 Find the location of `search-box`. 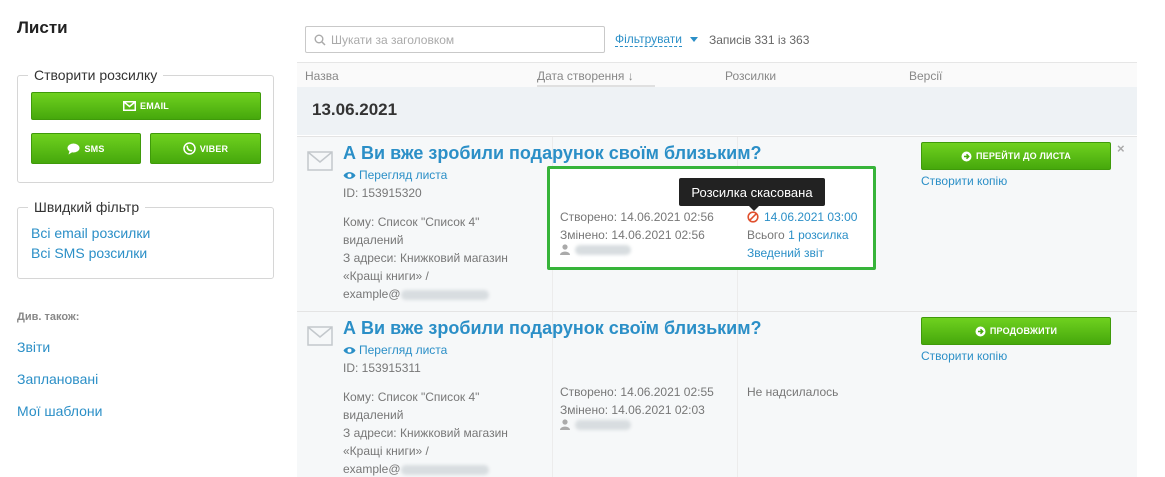

search-box is located at coordinates (455, 39).